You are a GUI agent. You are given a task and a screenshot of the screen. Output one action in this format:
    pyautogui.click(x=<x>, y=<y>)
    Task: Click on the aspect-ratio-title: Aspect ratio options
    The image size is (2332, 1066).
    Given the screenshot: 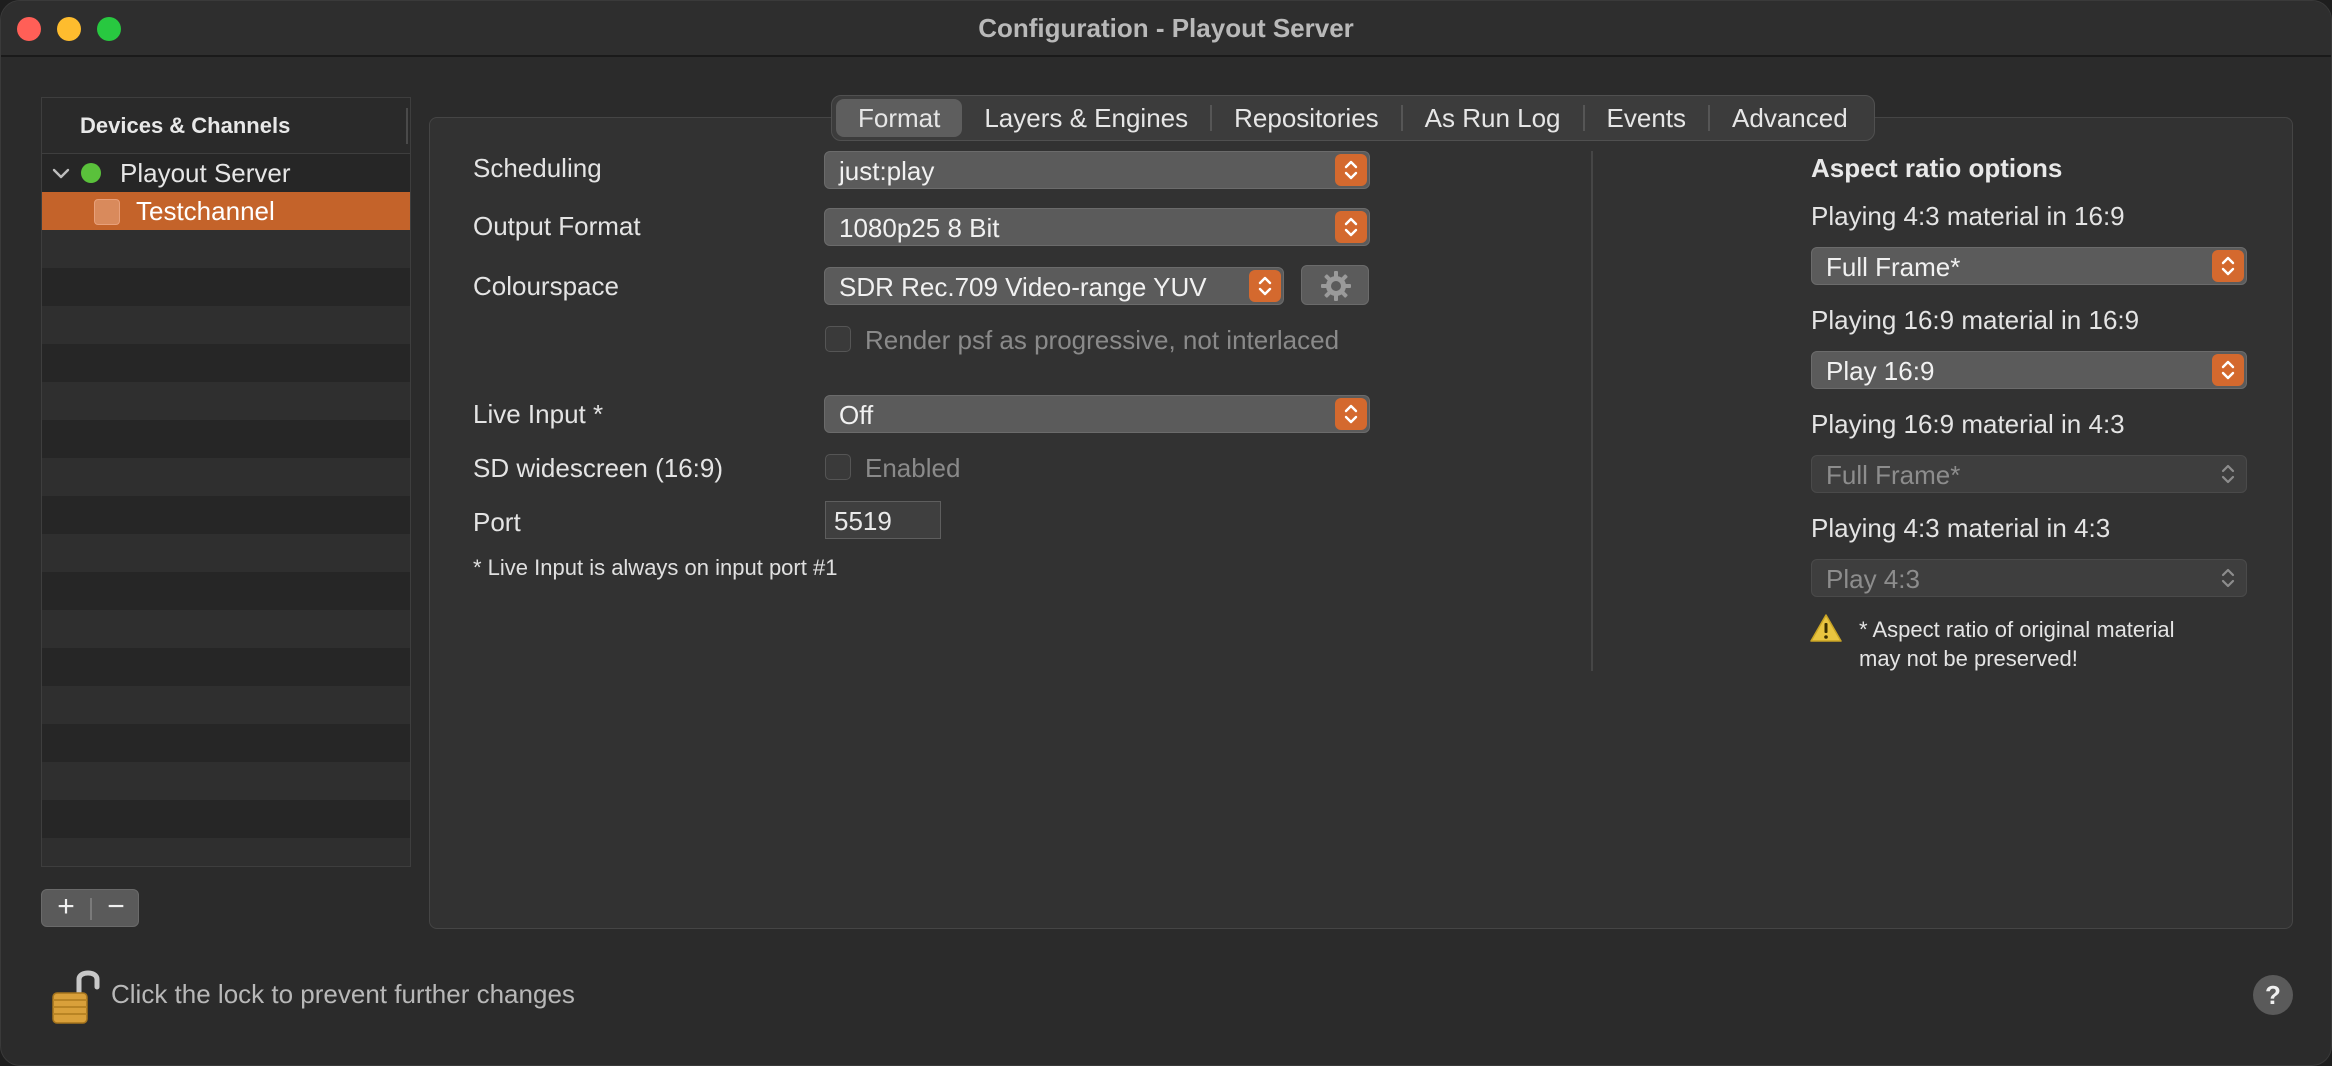 What is the action you would take?
    pyautogui.click(x=1937, y=168)
    